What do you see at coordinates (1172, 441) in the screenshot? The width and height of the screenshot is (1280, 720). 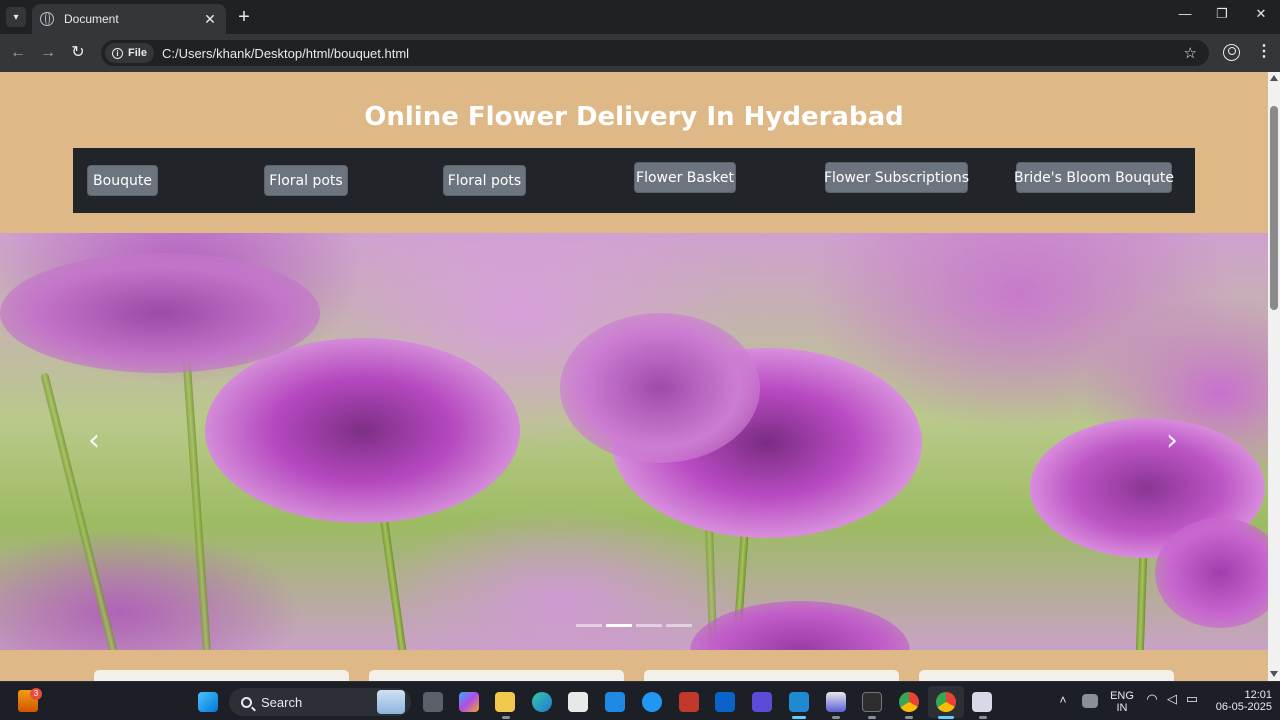 I see `carousel-next-icon: ›` at bounding box center [1172, 441].